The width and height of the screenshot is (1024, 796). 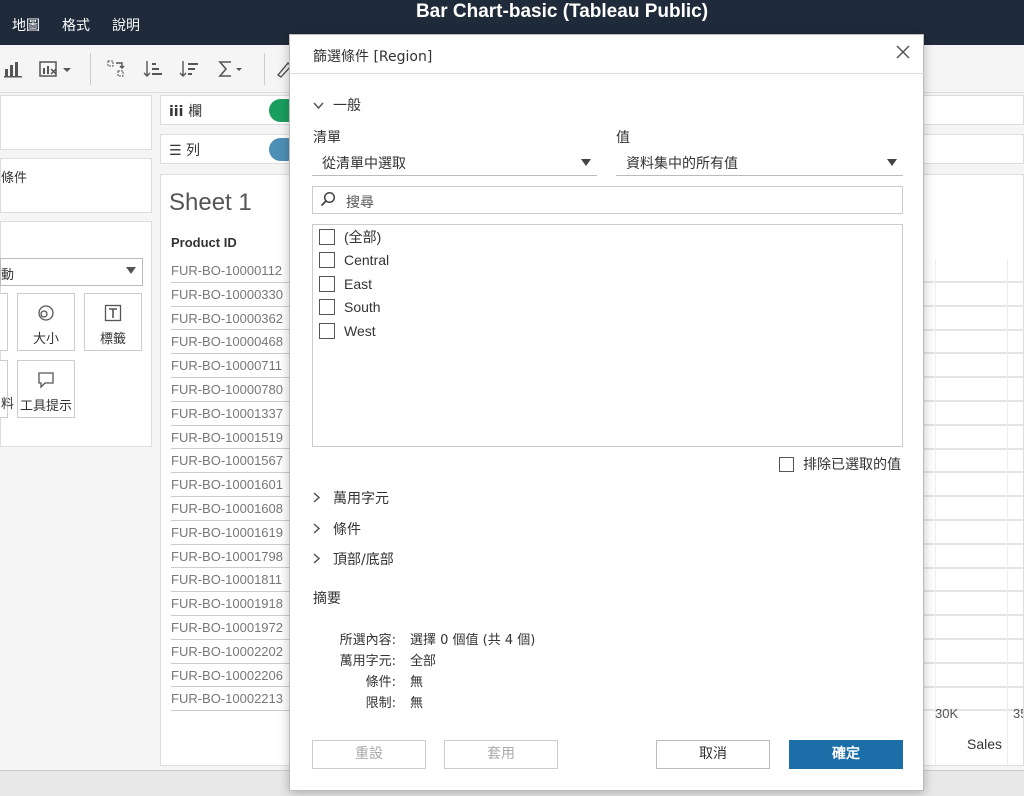 What do you see at coordinates (264, 69) in the screenshot?
I see `toolbar-separator` at bounding box center [264, 69].